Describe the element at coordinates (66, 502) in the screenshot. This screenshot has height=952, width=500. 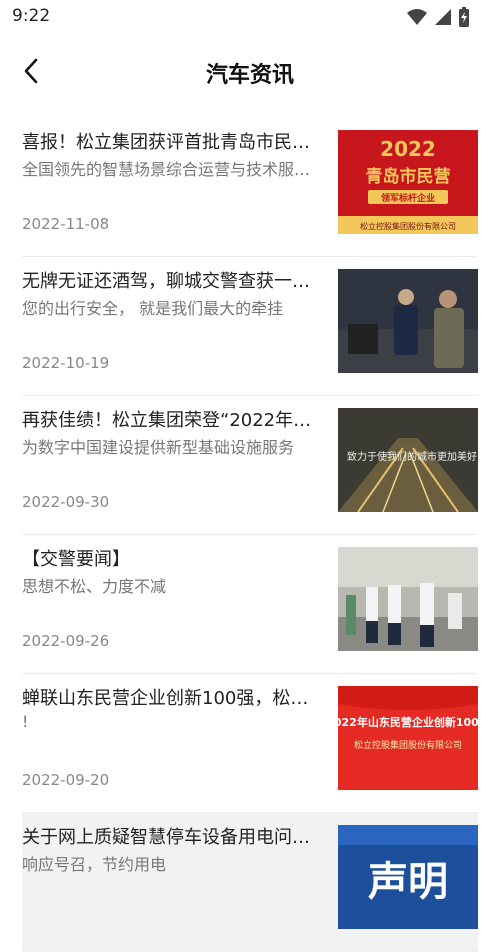
I see `news-date: 2022-09-30` at that location.